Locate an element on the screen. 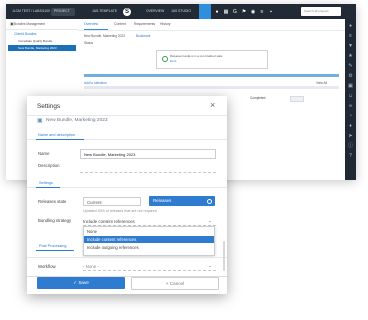 This screenshot has width=368, height=320. workflow-underline is located at coordinates (149, 270).